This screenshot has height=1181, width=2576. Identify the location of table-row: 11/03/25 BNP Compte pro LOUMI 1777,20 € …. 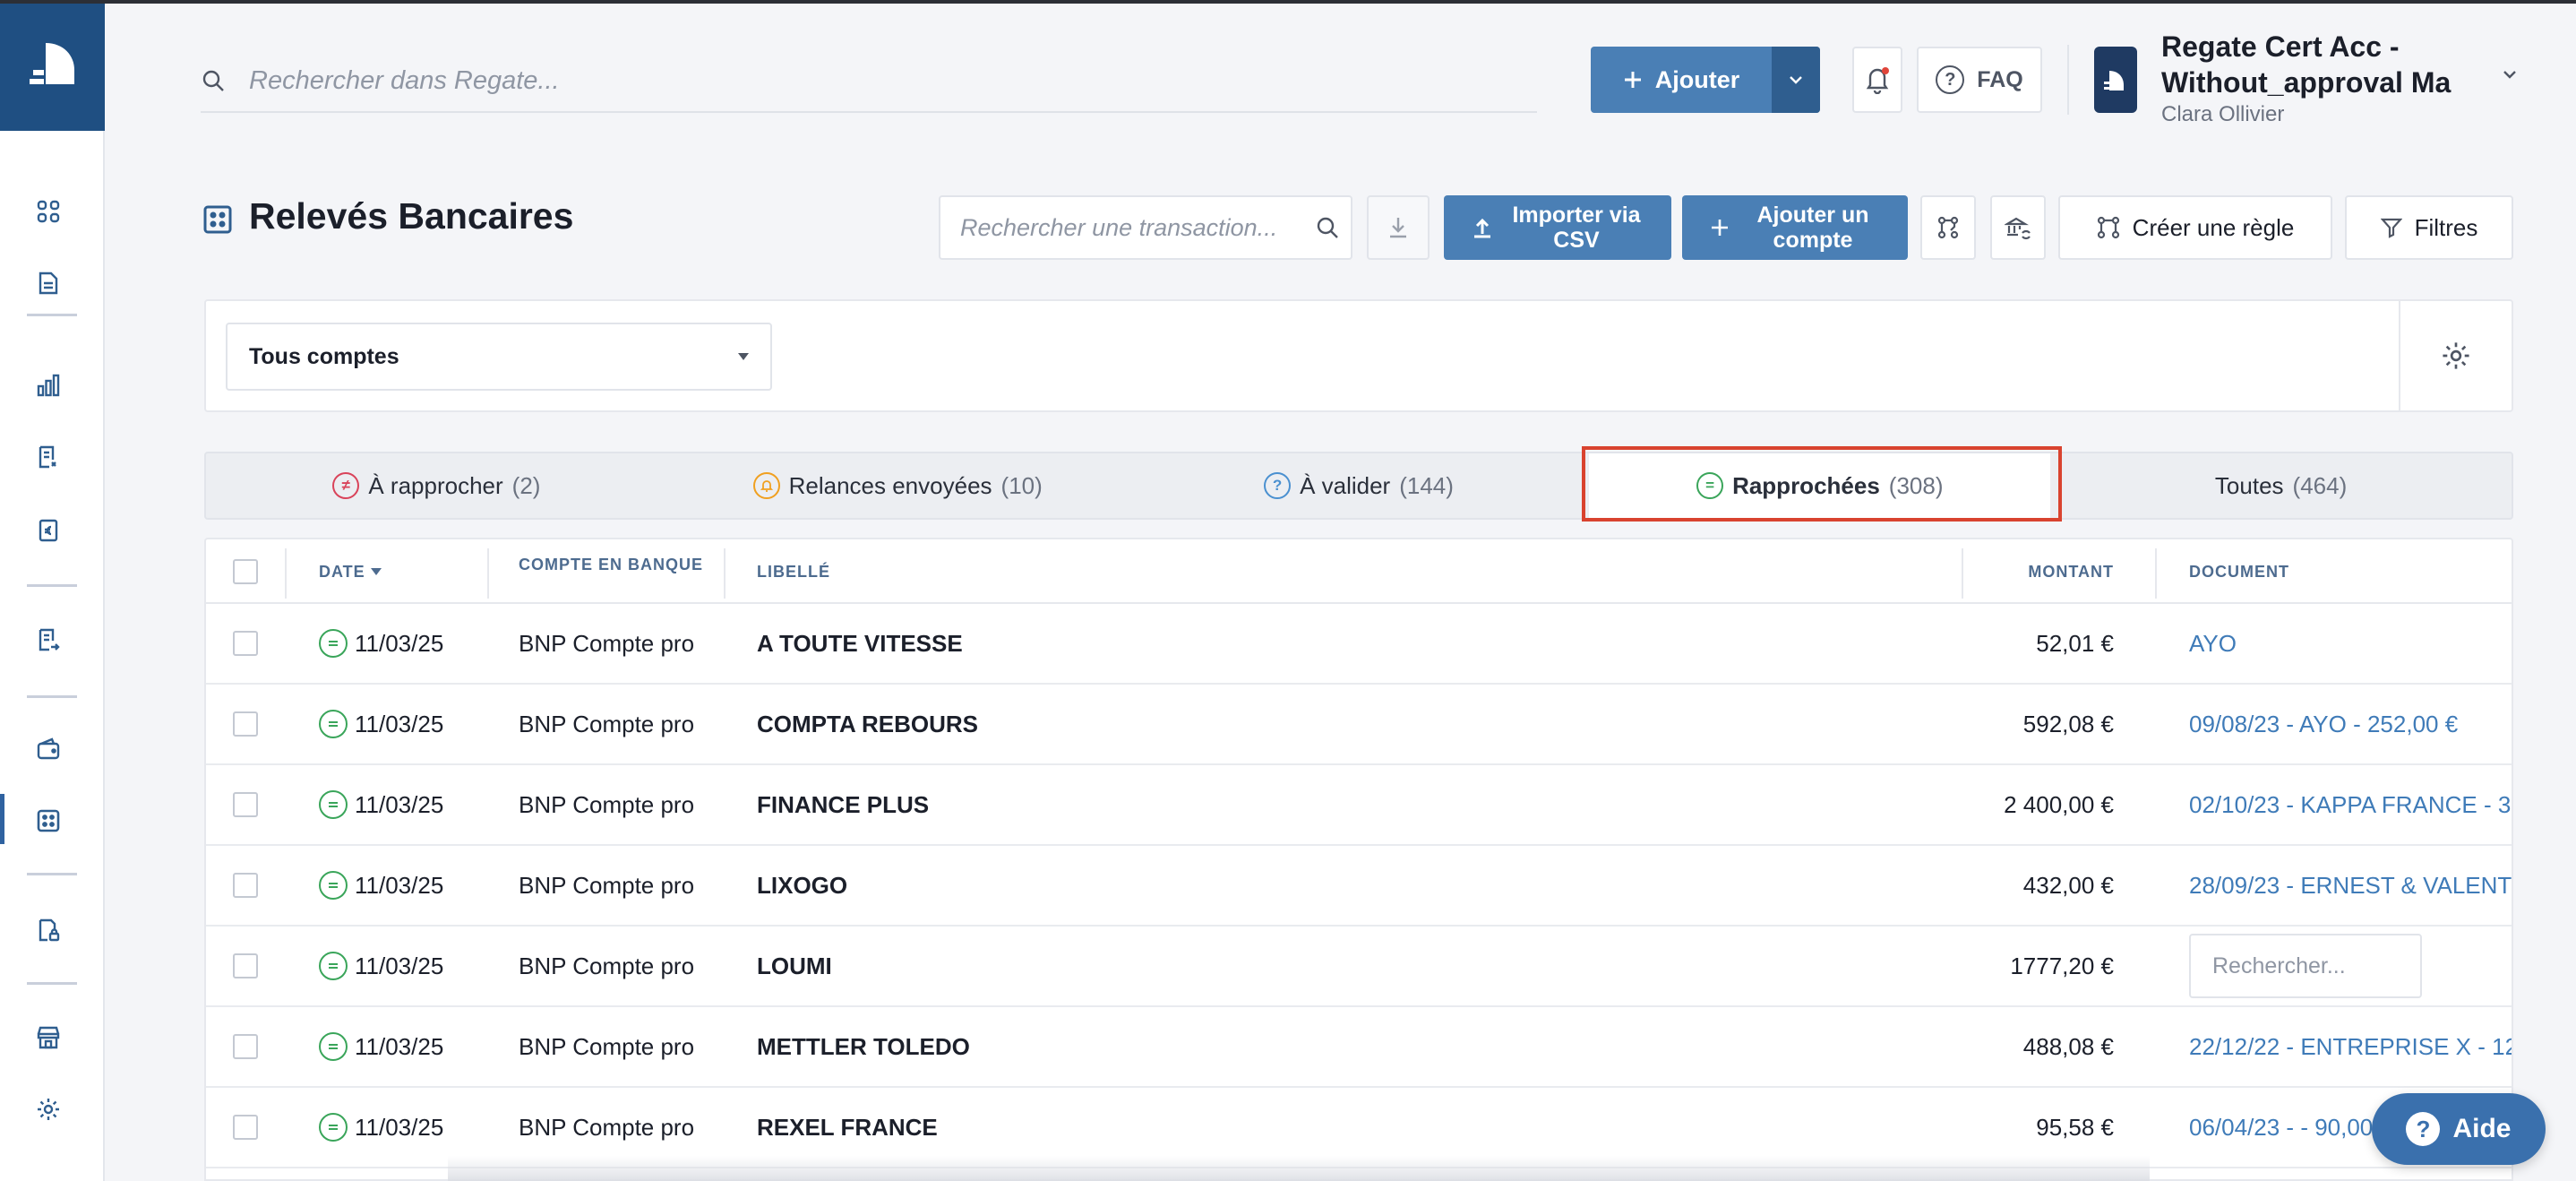
(1359, 967).